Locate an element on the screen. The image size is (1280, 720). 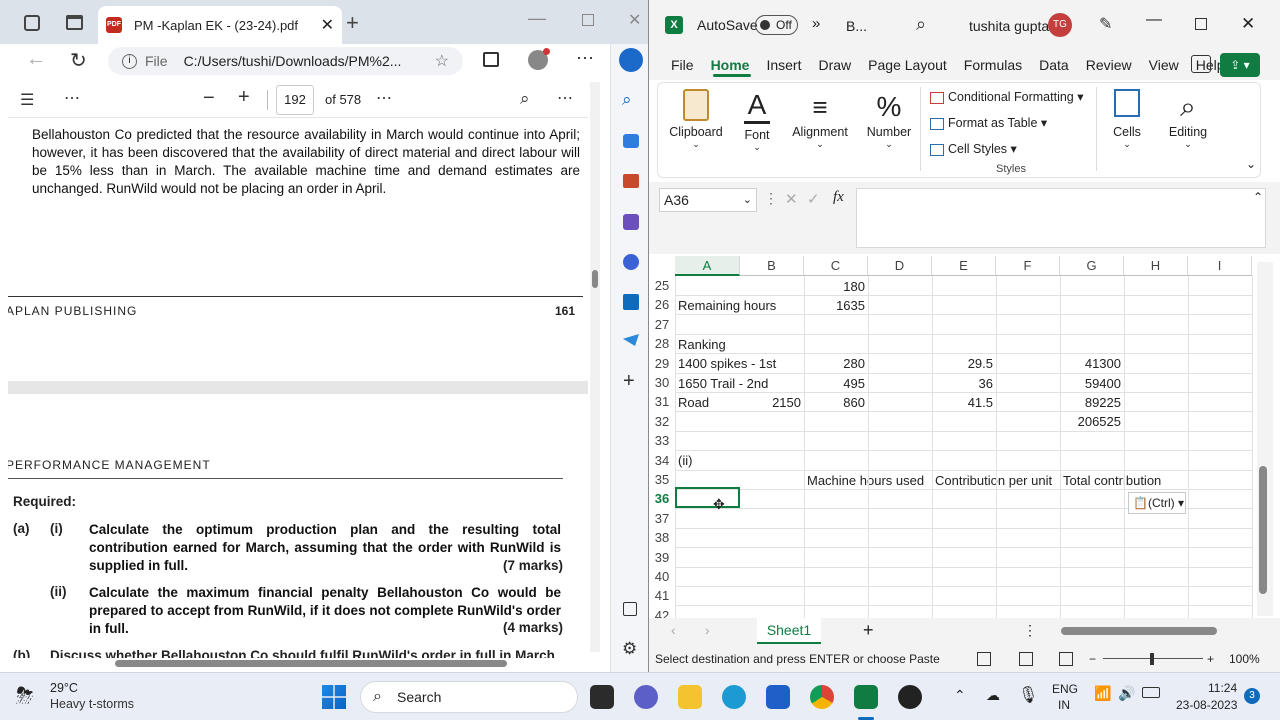
zoom-out-icon: − is located at coordinates (209, 98).